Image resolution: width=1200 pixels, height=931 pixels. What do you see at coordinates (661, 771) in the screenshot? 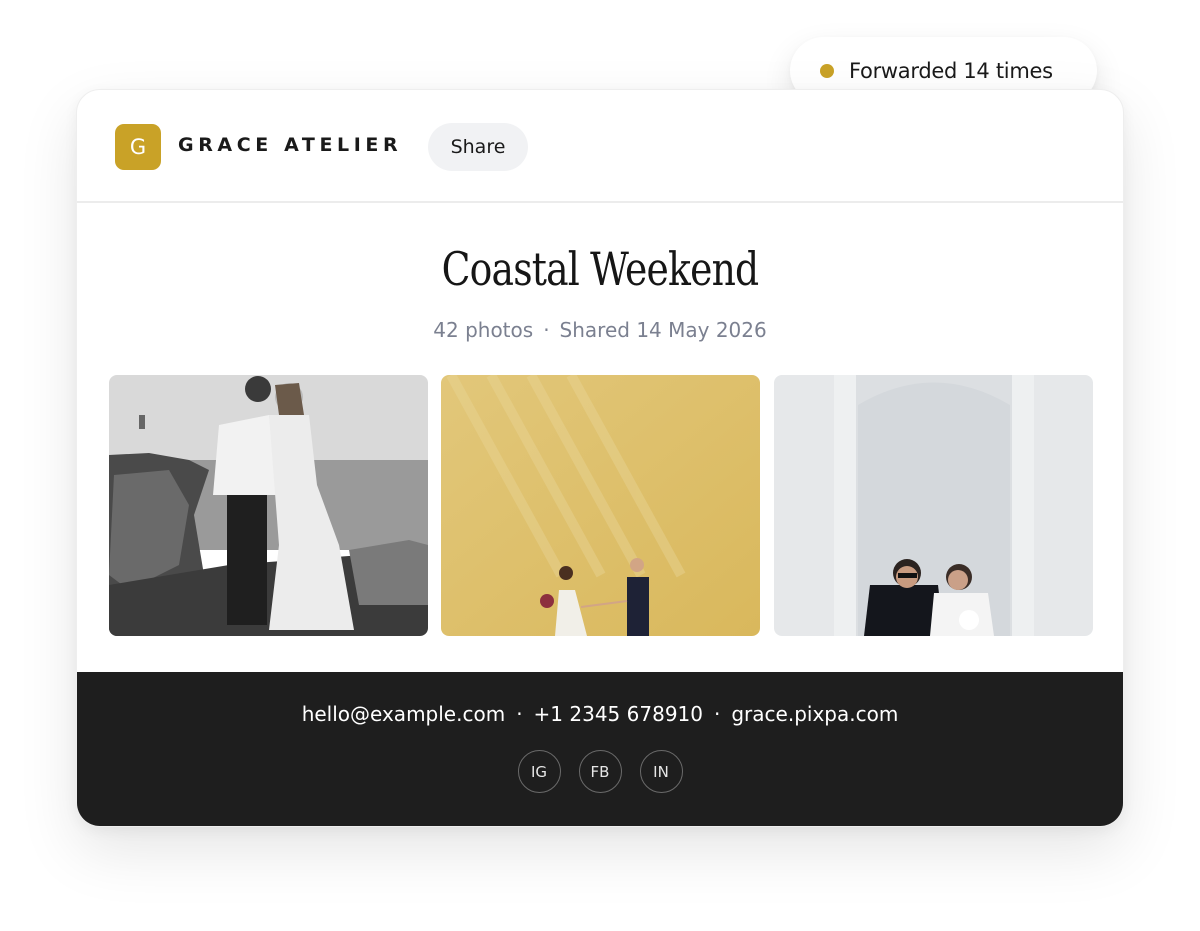
I see `linkedin-button: IN` at bounding box center [661, 771].